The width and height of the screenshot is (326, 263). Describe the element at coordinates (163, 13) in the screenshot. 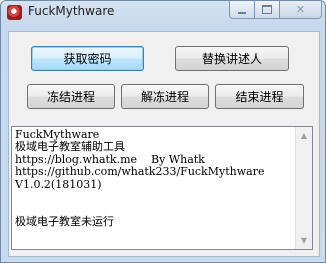

I see `title-bar: FuckMythware ✕` at that location.